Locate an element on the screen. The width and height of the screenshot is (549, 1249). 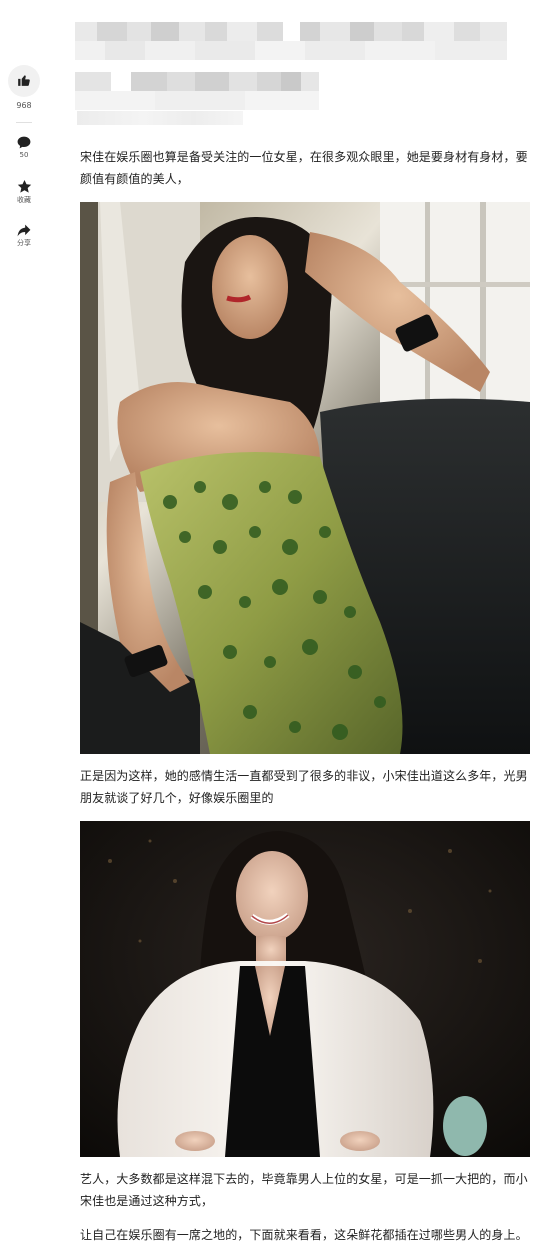
comment-button: 50 is located at coordinates (24, 148).